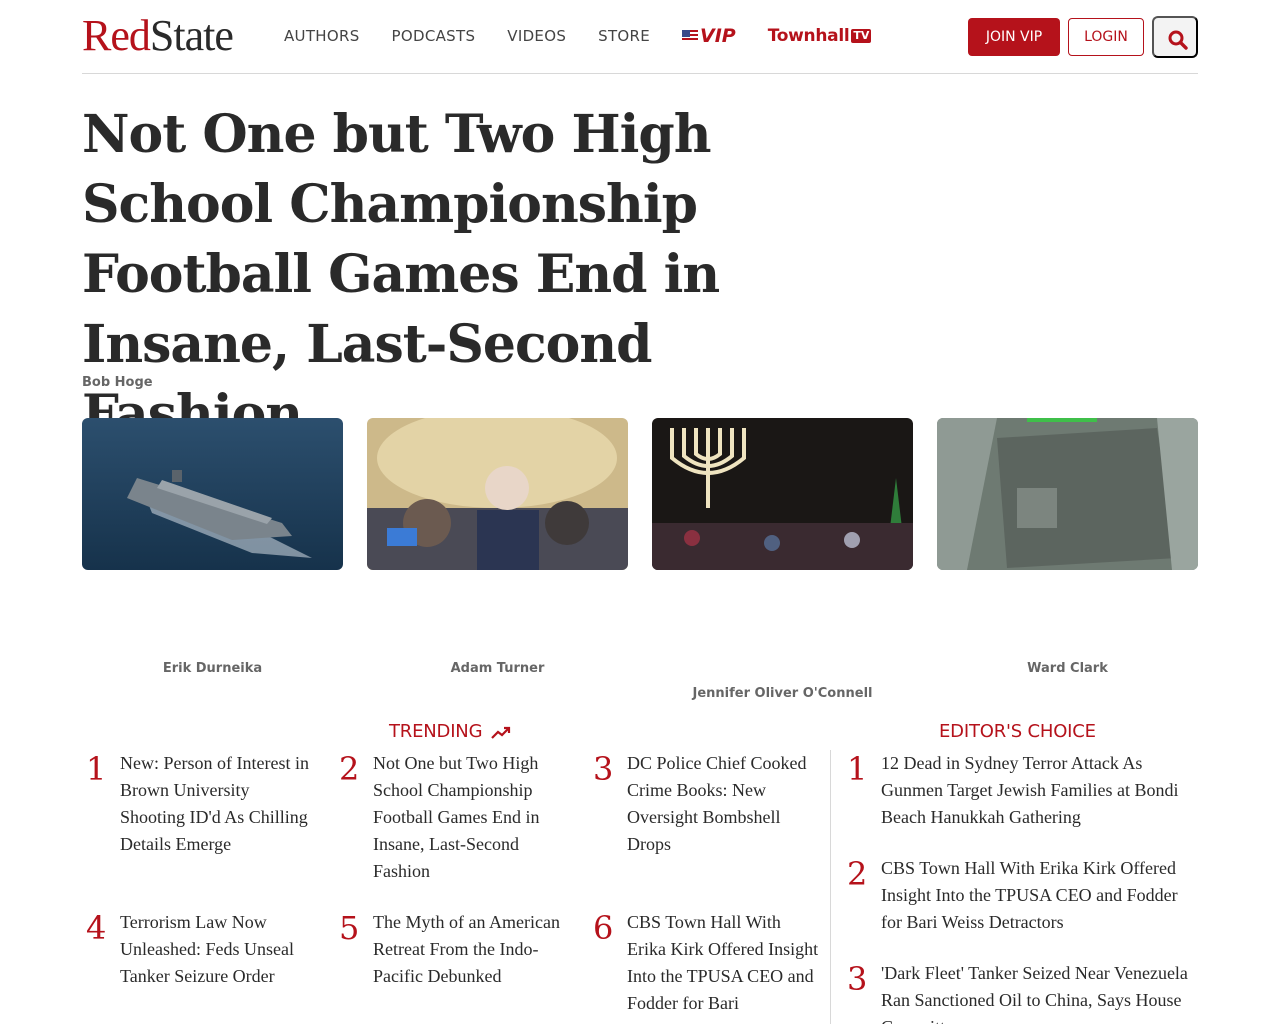 This screenshot has height=1024, width=1280. I want to click on nav-townhall-tv: Townhall TV, so click(820, 36).